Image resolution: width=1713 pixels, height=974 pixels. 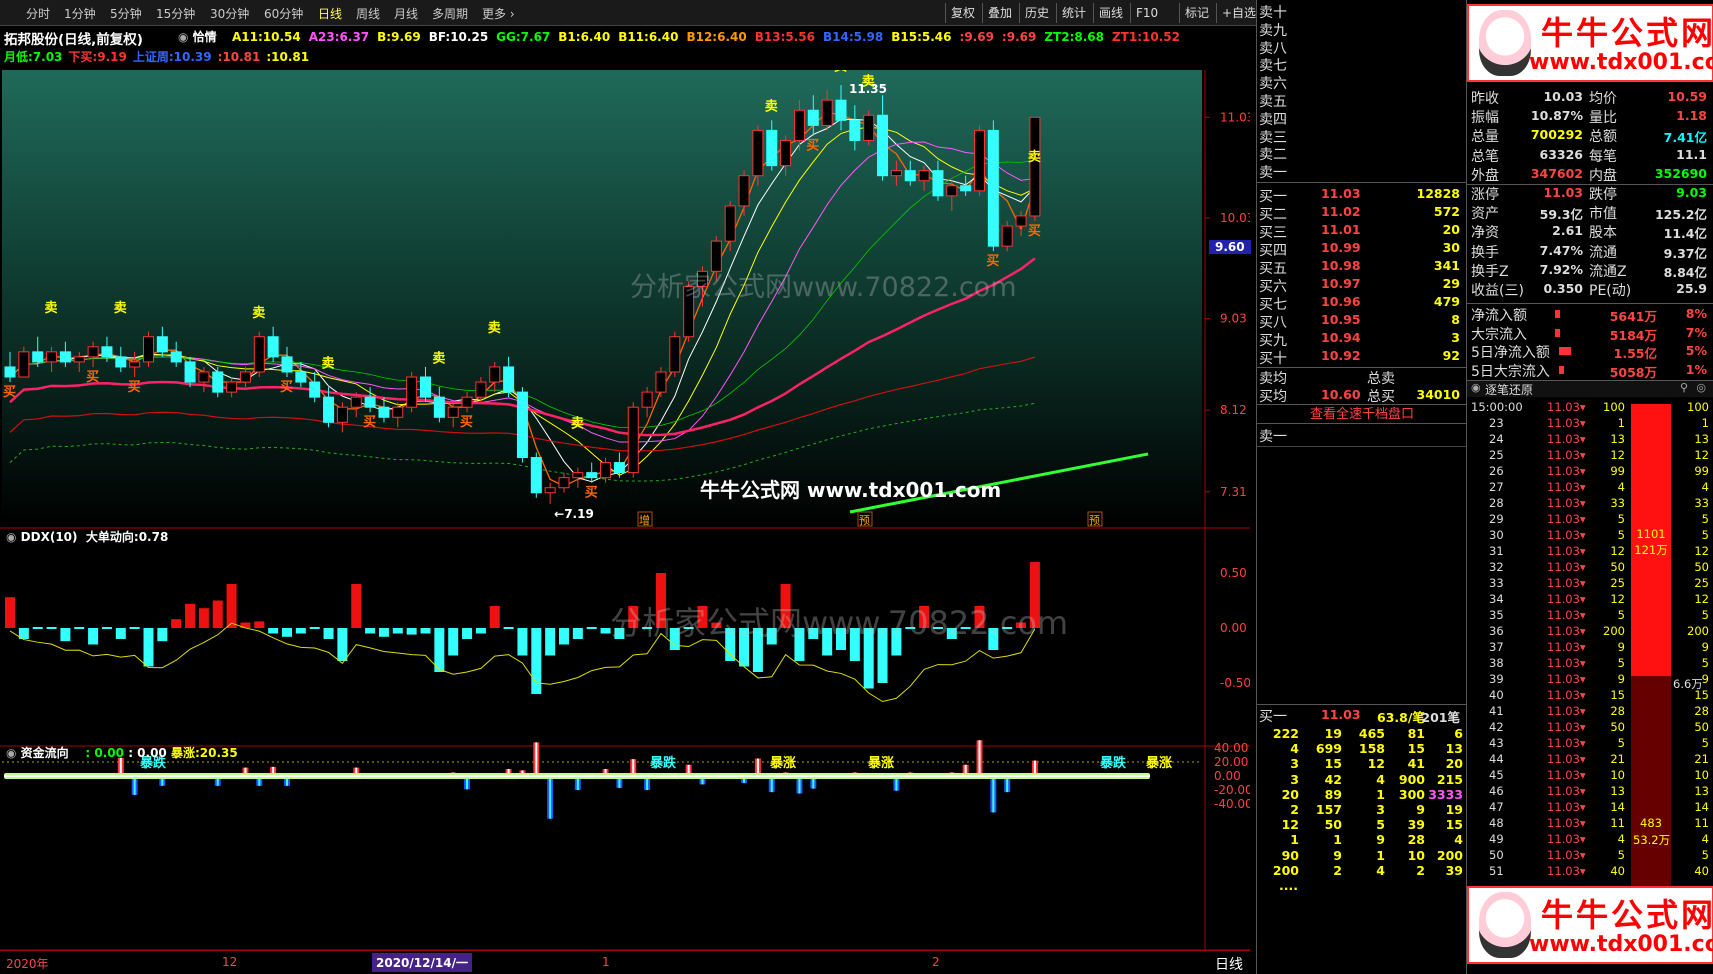 What do you see at coordinates (1273, 717) in the screenshot?
I see `queue-buy1-label: 买一` at bounding box center [1273, 717].